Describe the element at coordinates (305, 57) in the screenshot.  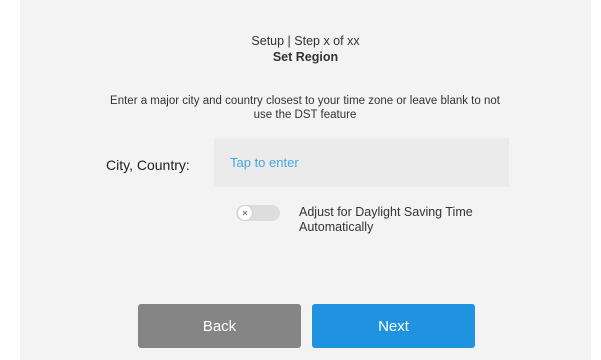
I see `page-title: Set Region` at that location.